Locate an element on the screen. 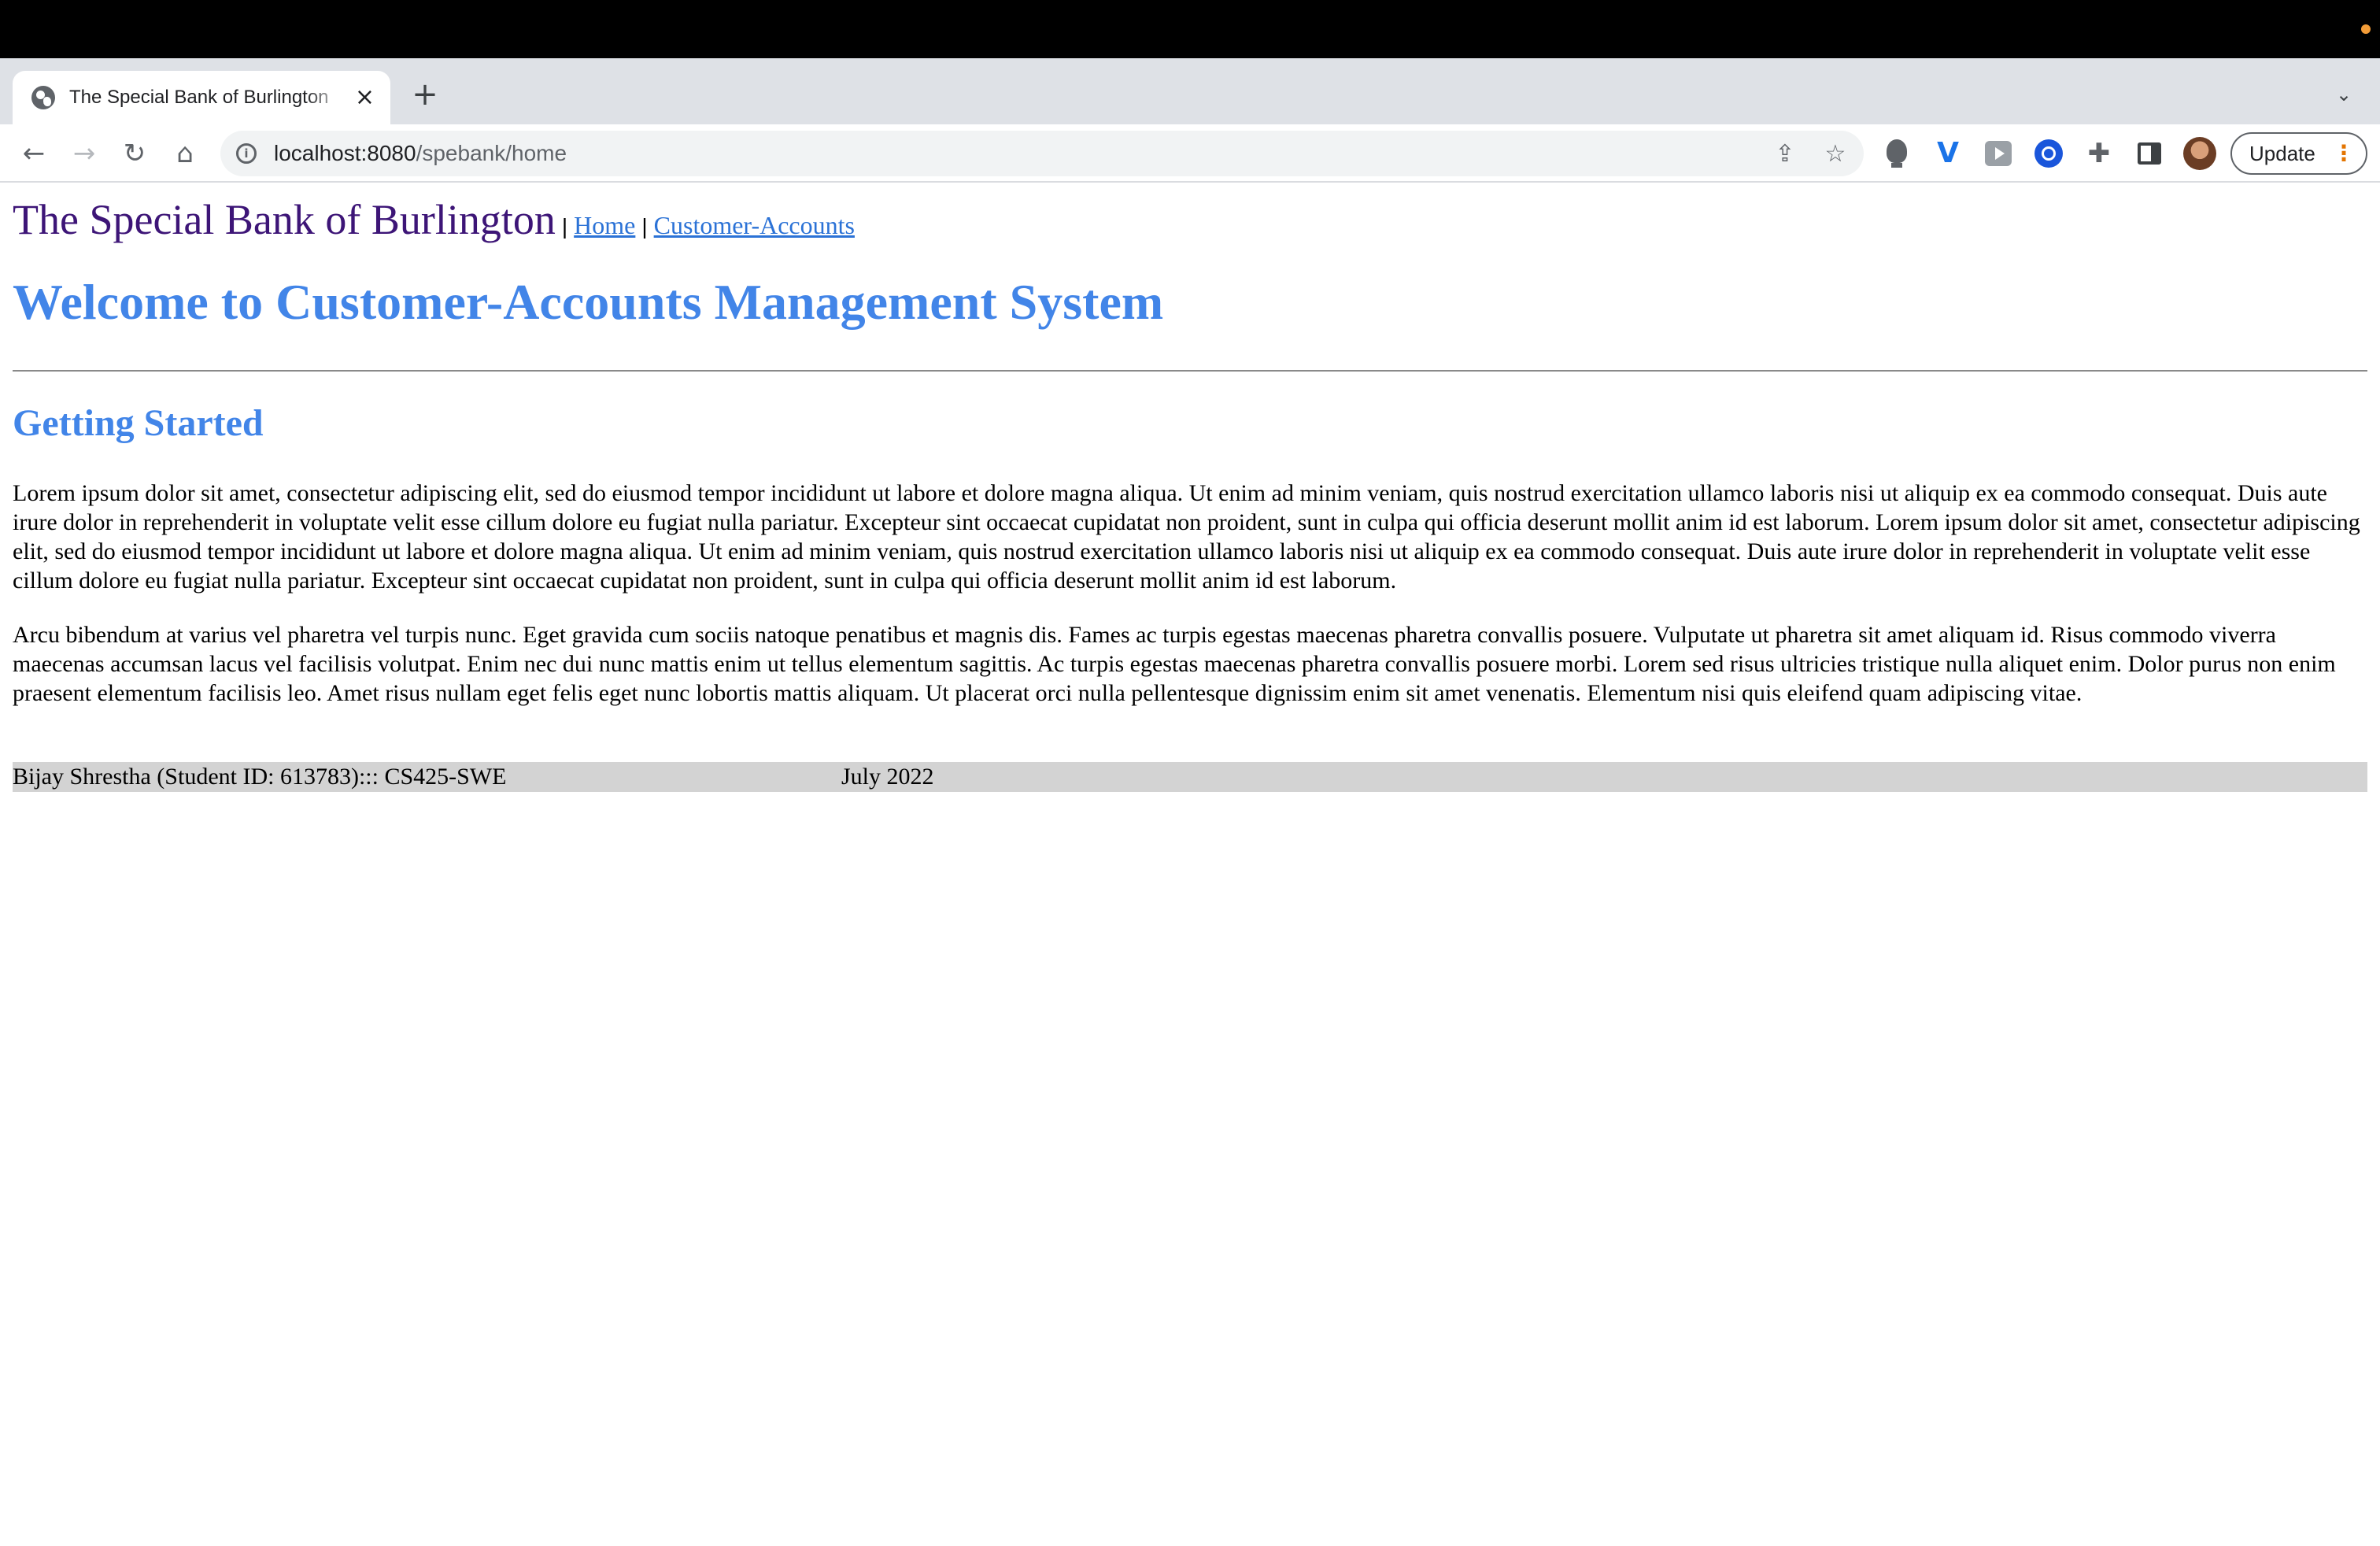  home-button: ⌂ is located at coordinates (185, 153).